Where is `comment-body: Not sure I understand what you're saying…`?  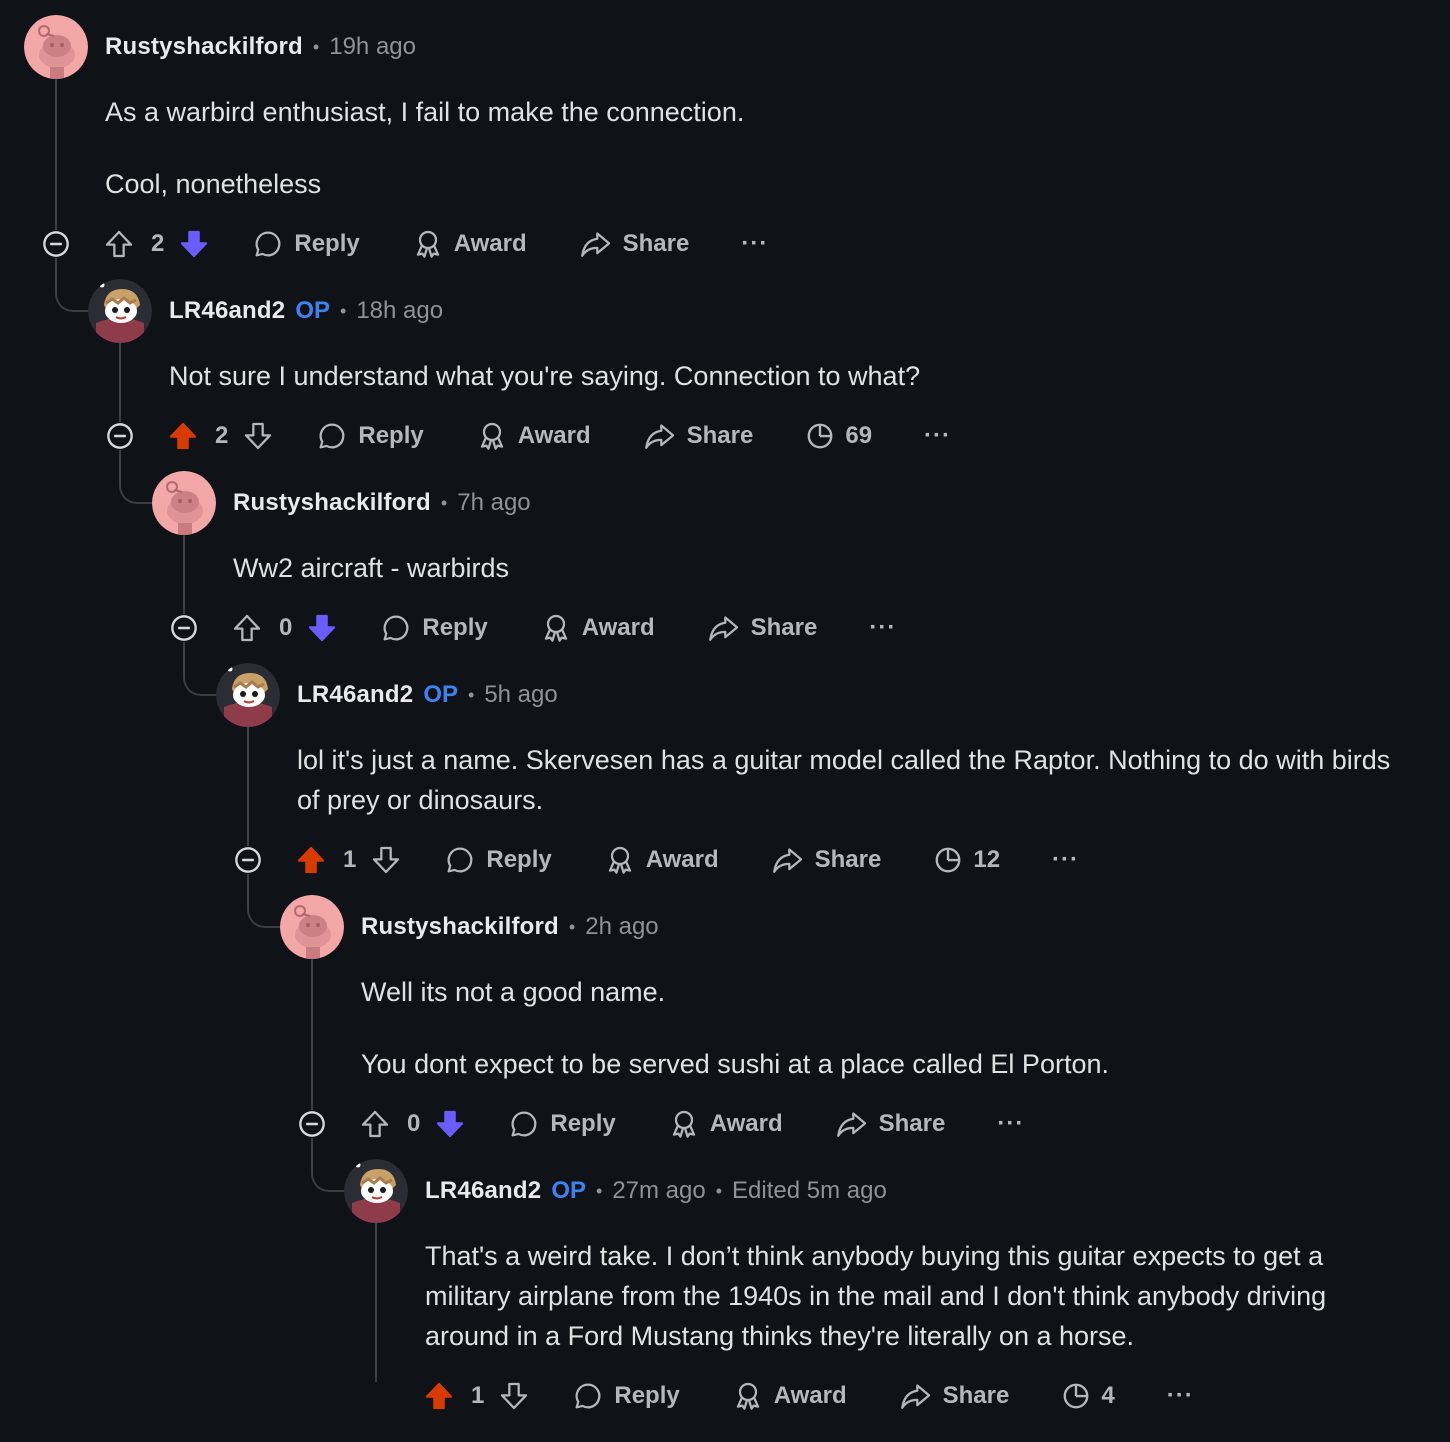 comment-body: Not sure I understand what you're saying… is located at coordinates (789, 376).